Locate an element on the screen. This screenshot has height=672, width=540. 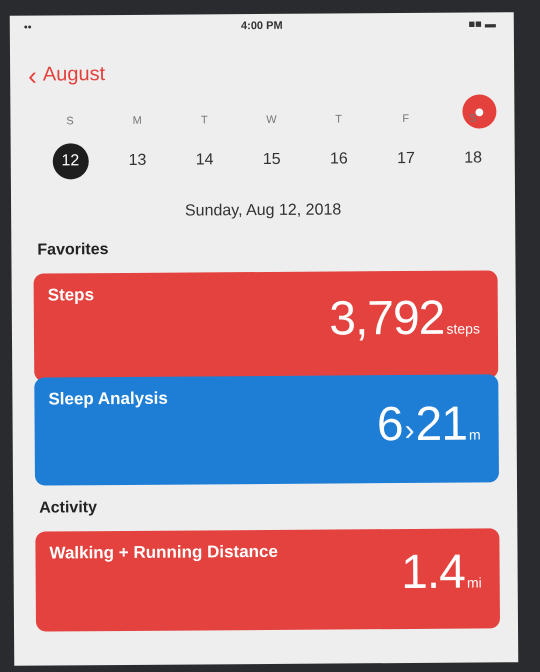
weekday-label: M is located at coordinates (137, 120).